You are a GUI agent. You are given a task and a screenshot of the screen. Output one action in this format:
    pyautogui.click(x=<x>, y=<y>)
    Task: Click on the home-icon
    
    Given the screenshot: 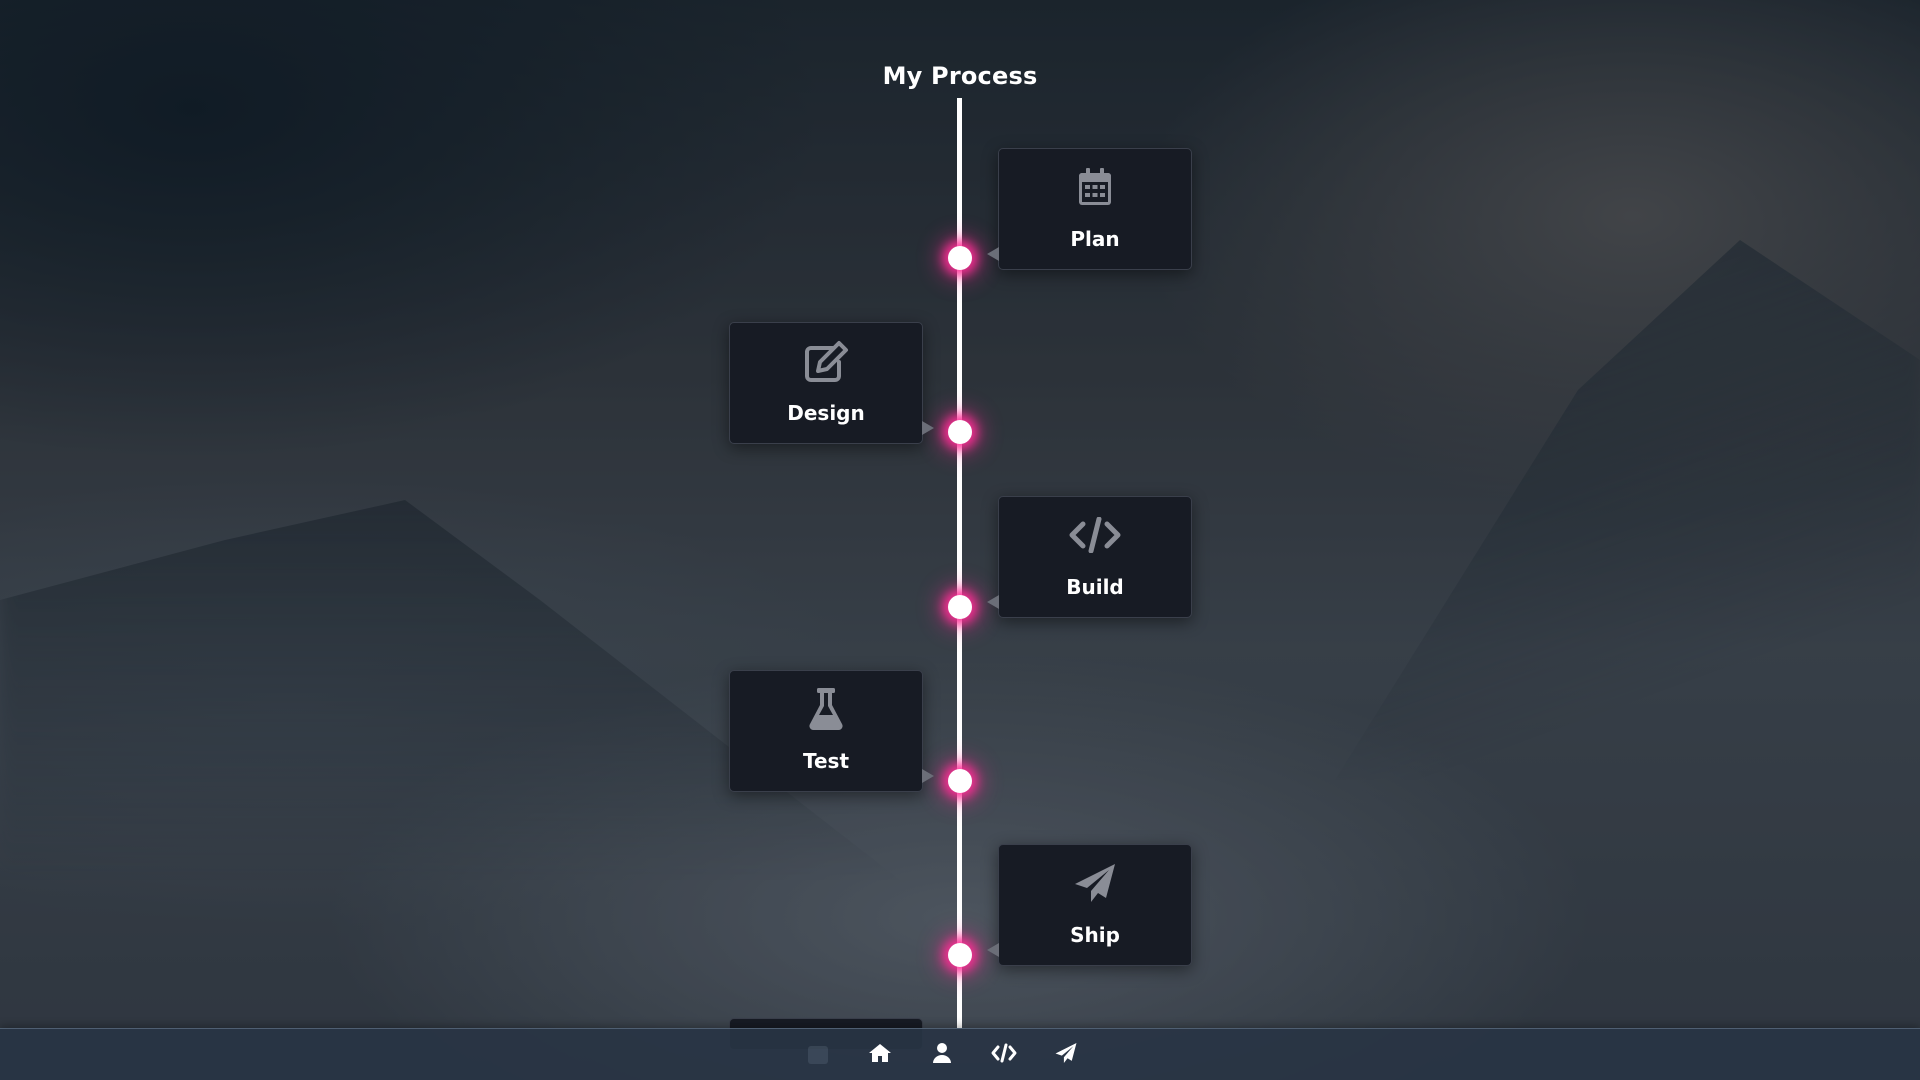 What is the action you would take?
    pyautogui.click(x=880, y=1055)
    